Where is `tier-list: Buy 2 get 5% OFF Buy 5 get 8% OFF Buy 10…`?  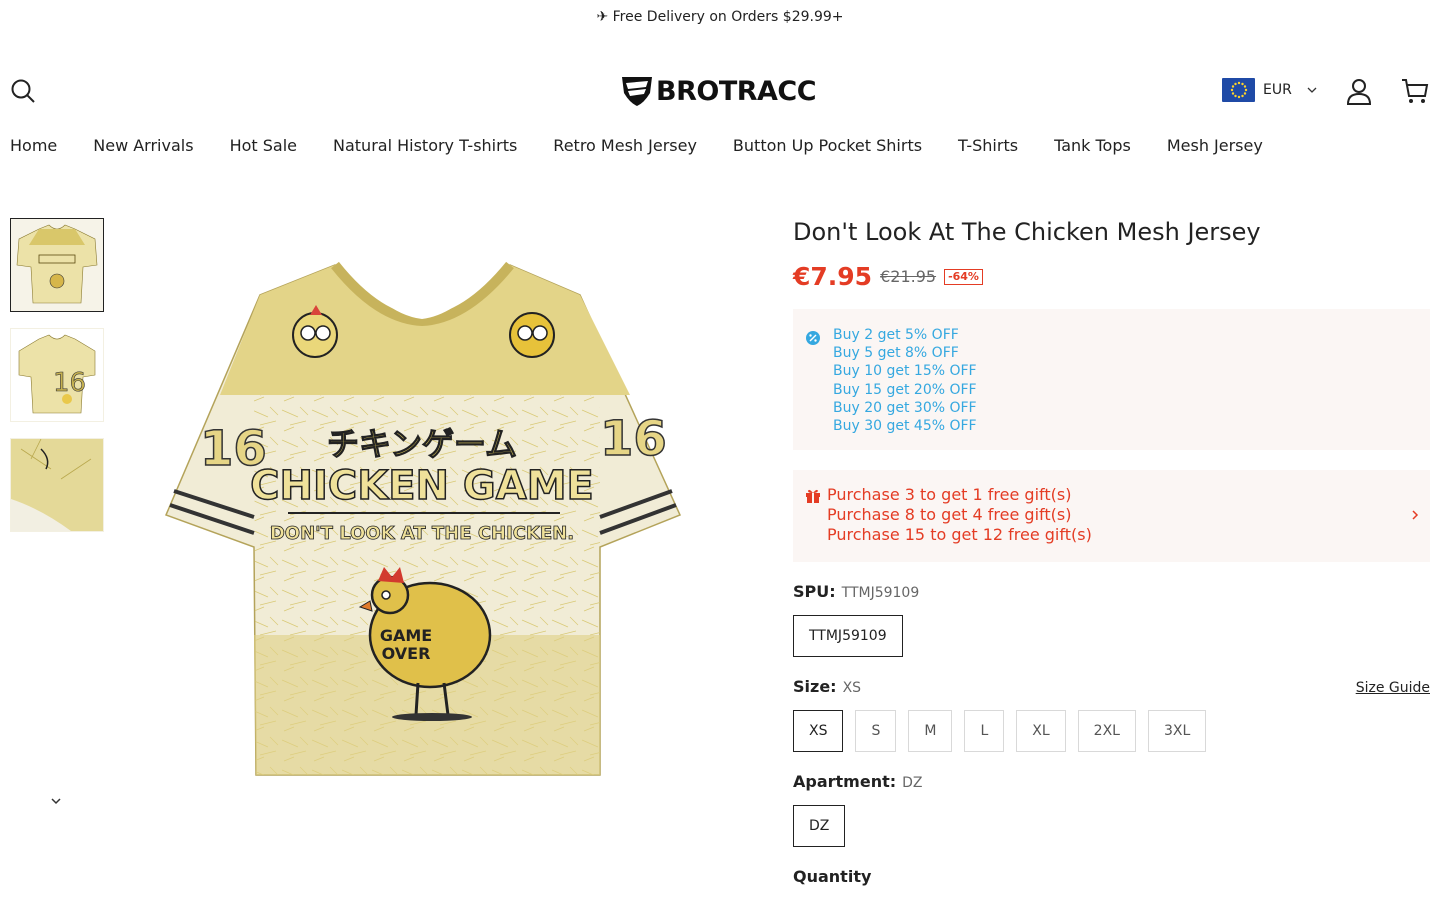 tier-list: Buy 2 get 5% OFF Buy 5 get 8% OFF Buy 10… is located at coordinates (905, 380).